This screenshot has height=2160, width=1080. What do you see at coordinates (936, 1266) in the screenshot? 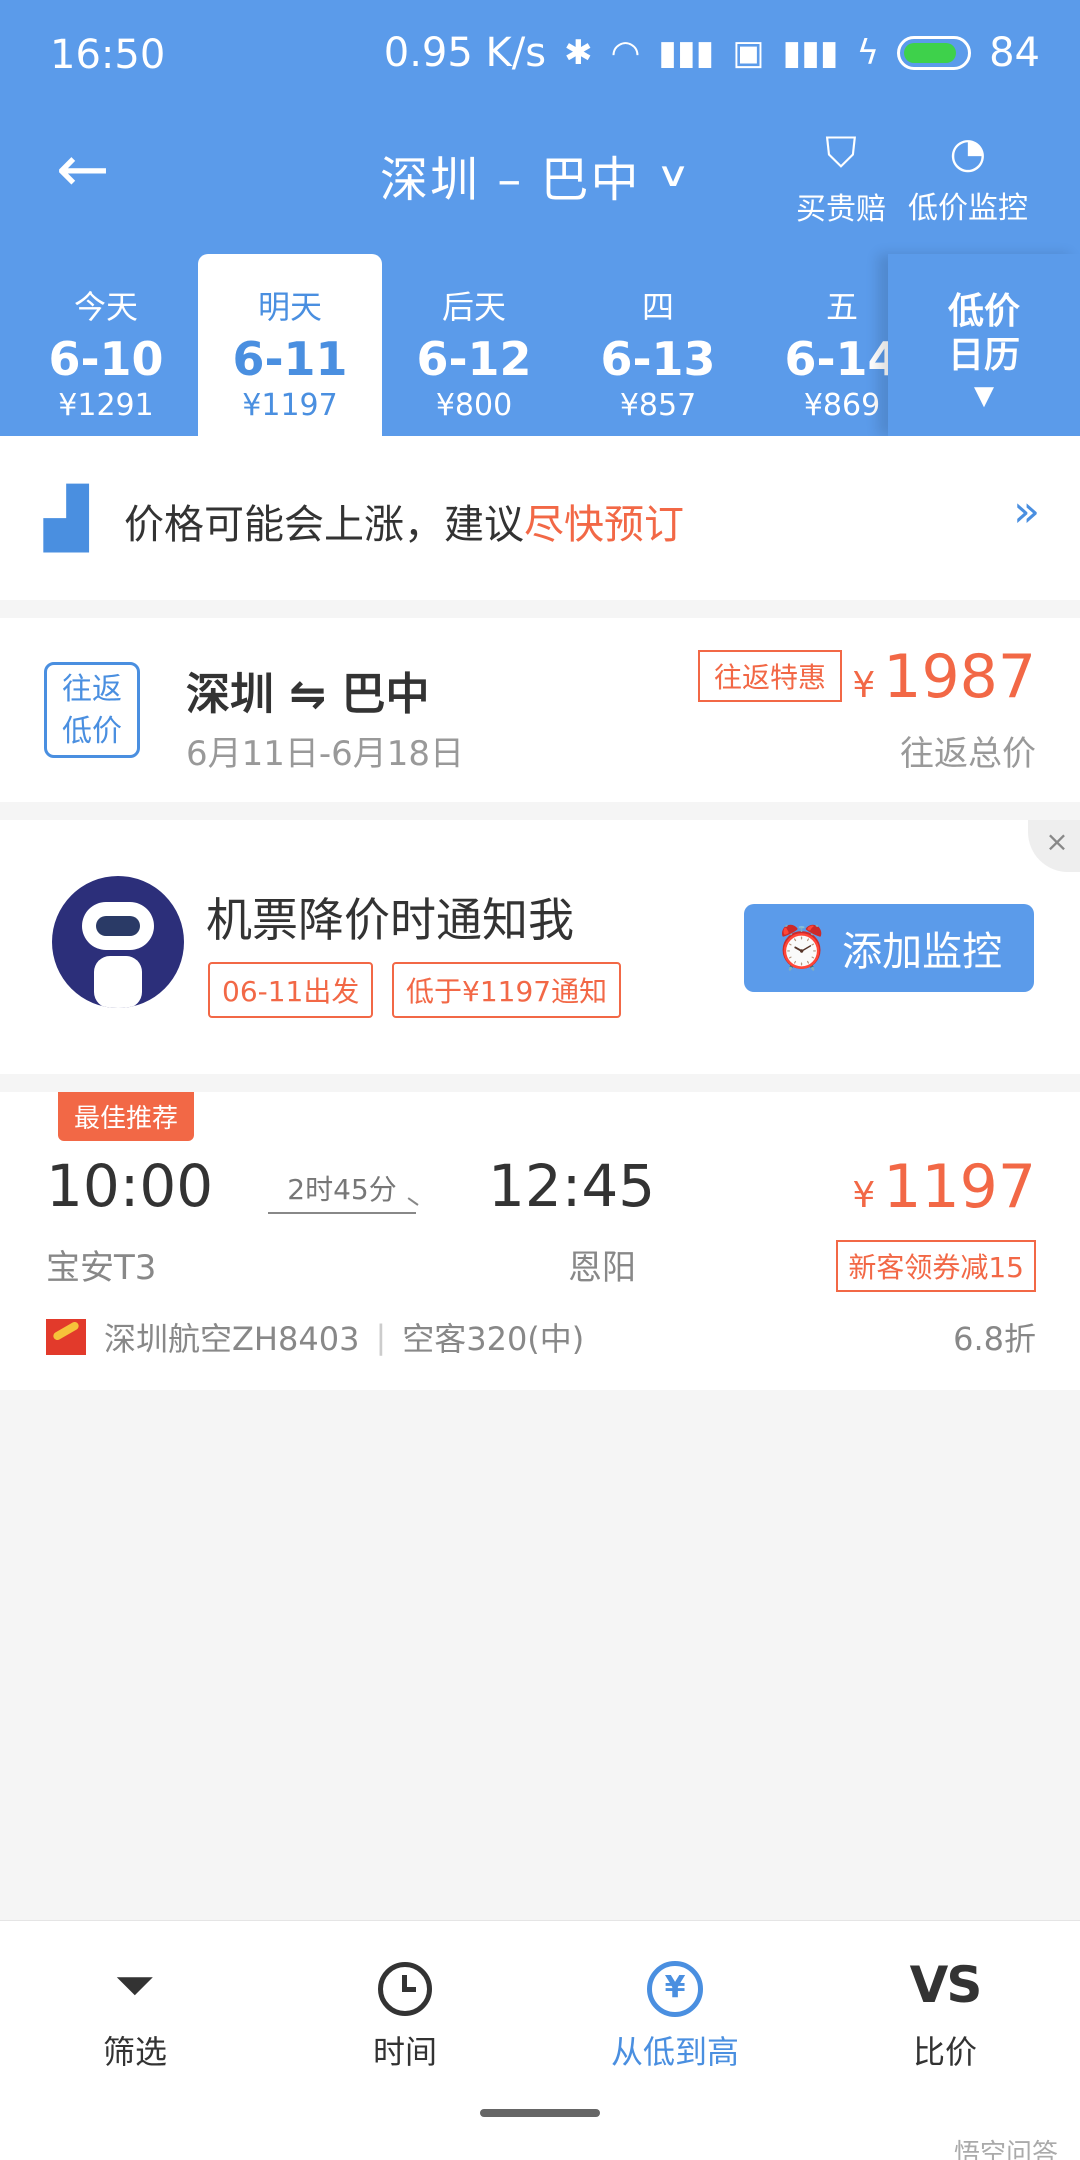
I see `coupon-tag: 新客领券减15` at bounding box center [936, 1266].